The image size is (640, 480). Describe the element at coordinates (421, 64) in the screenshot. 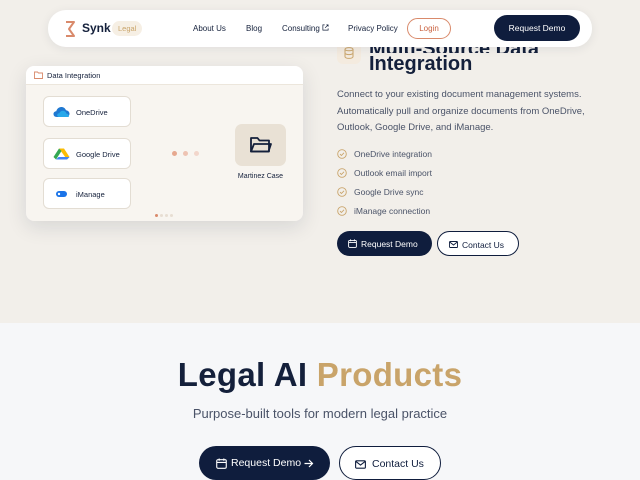

I see `feature-title-line2: Integration` at that location.